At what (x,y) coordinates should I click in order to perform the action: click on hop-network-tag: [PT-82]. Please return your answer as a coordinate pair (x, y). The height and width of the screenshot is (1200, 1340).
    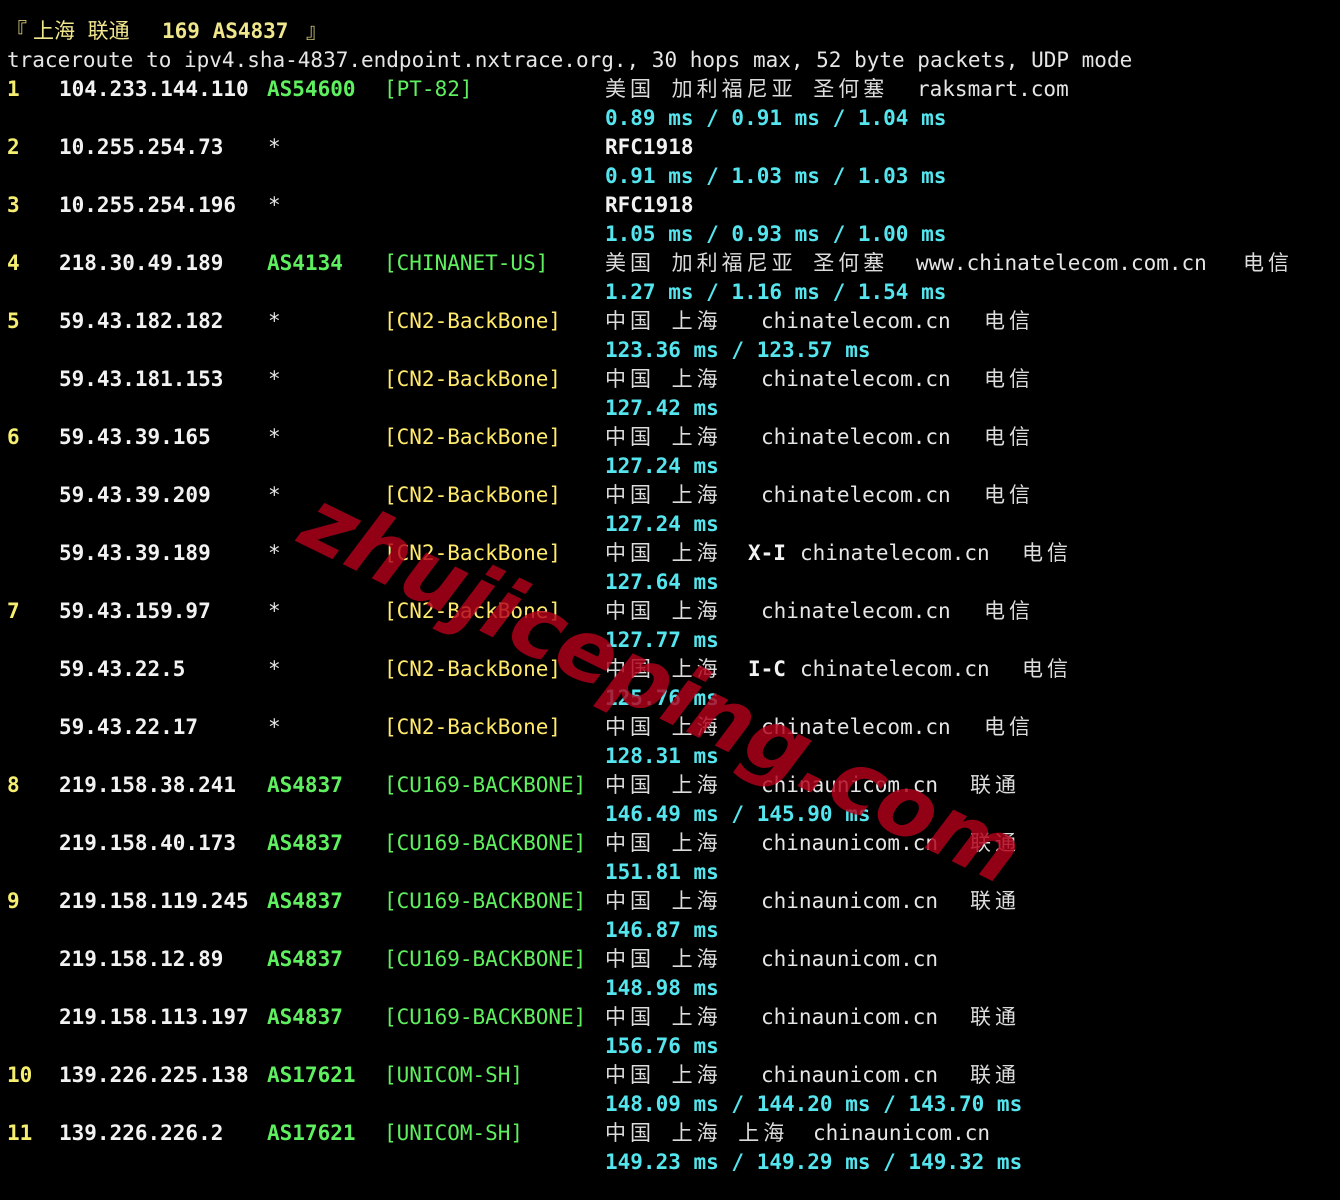
    Looking at the image, I should click on (428, 89).